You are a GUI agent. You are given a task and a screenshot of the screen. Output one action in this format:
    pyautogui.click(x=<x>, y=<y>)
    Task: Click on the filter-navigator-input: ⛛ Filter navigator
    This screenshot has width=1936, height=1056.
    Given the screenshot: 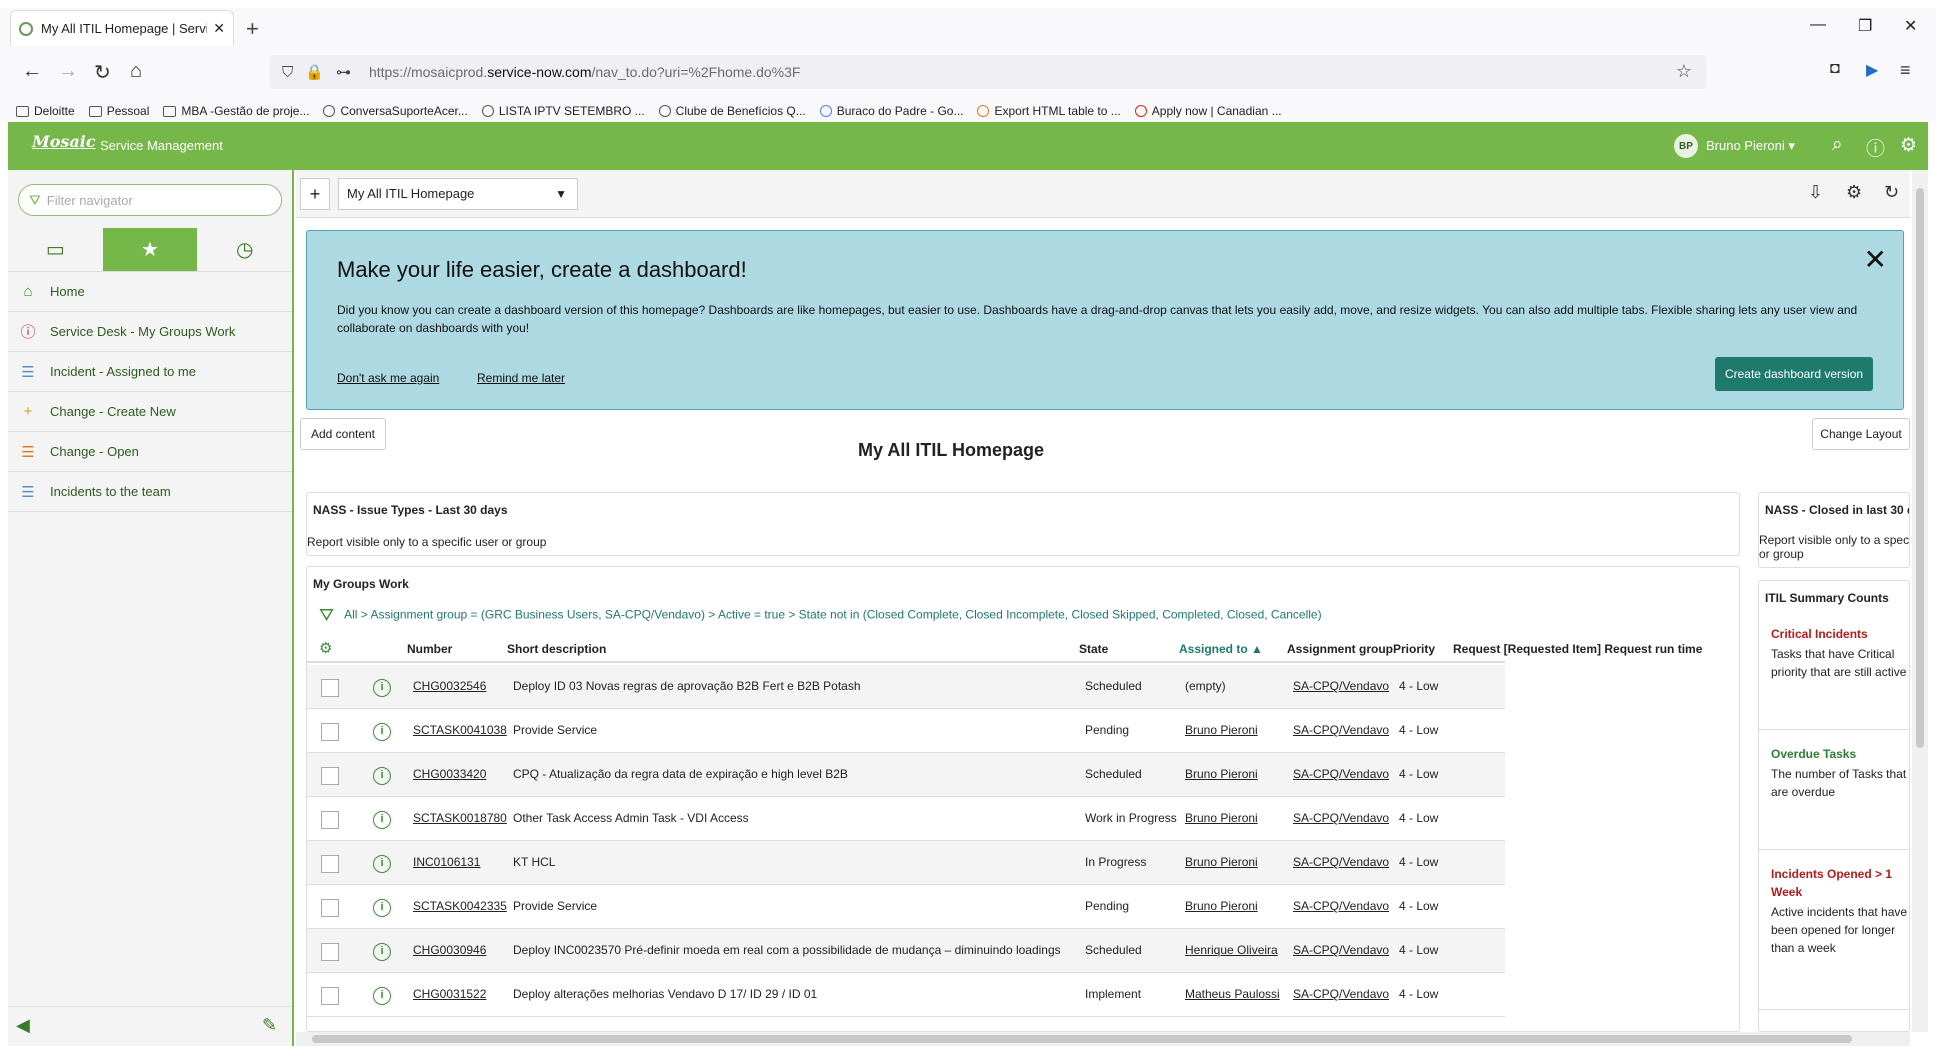 What is the action you would take?
    pyautogui.click(x=150, y=200)
    